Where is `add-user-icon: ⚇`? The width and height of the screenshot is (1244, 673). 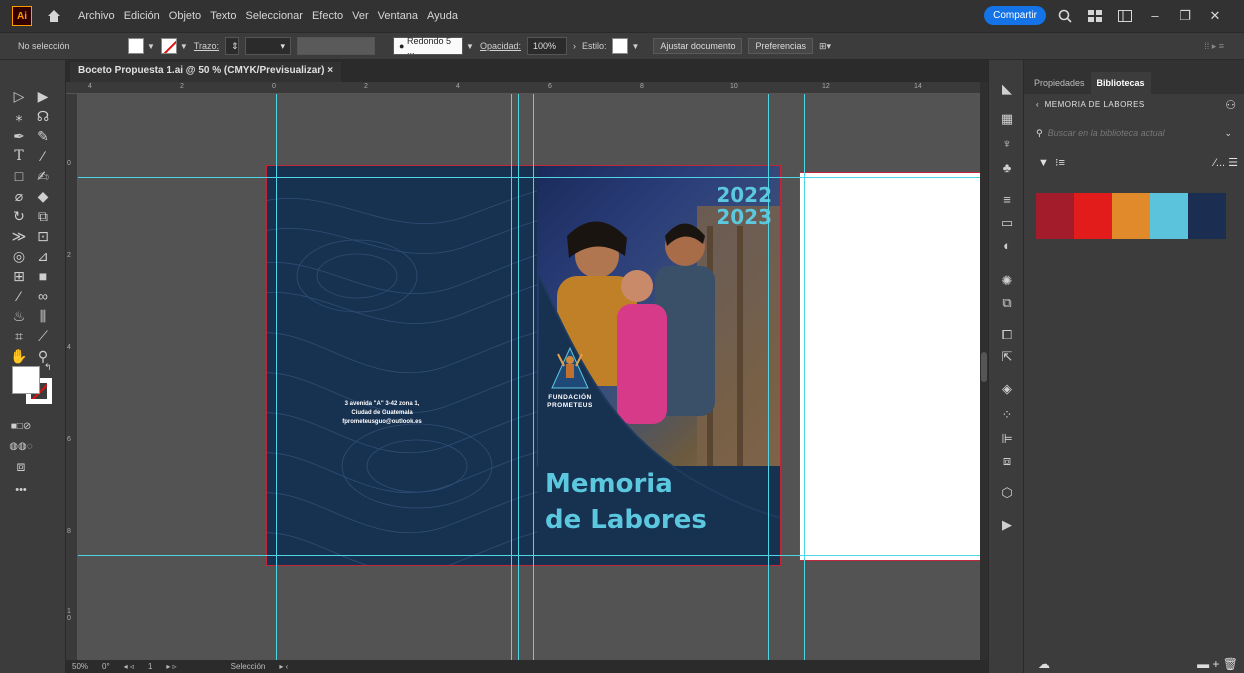 add-user-icon: ⚇ is located at coordinates (1230, 105).